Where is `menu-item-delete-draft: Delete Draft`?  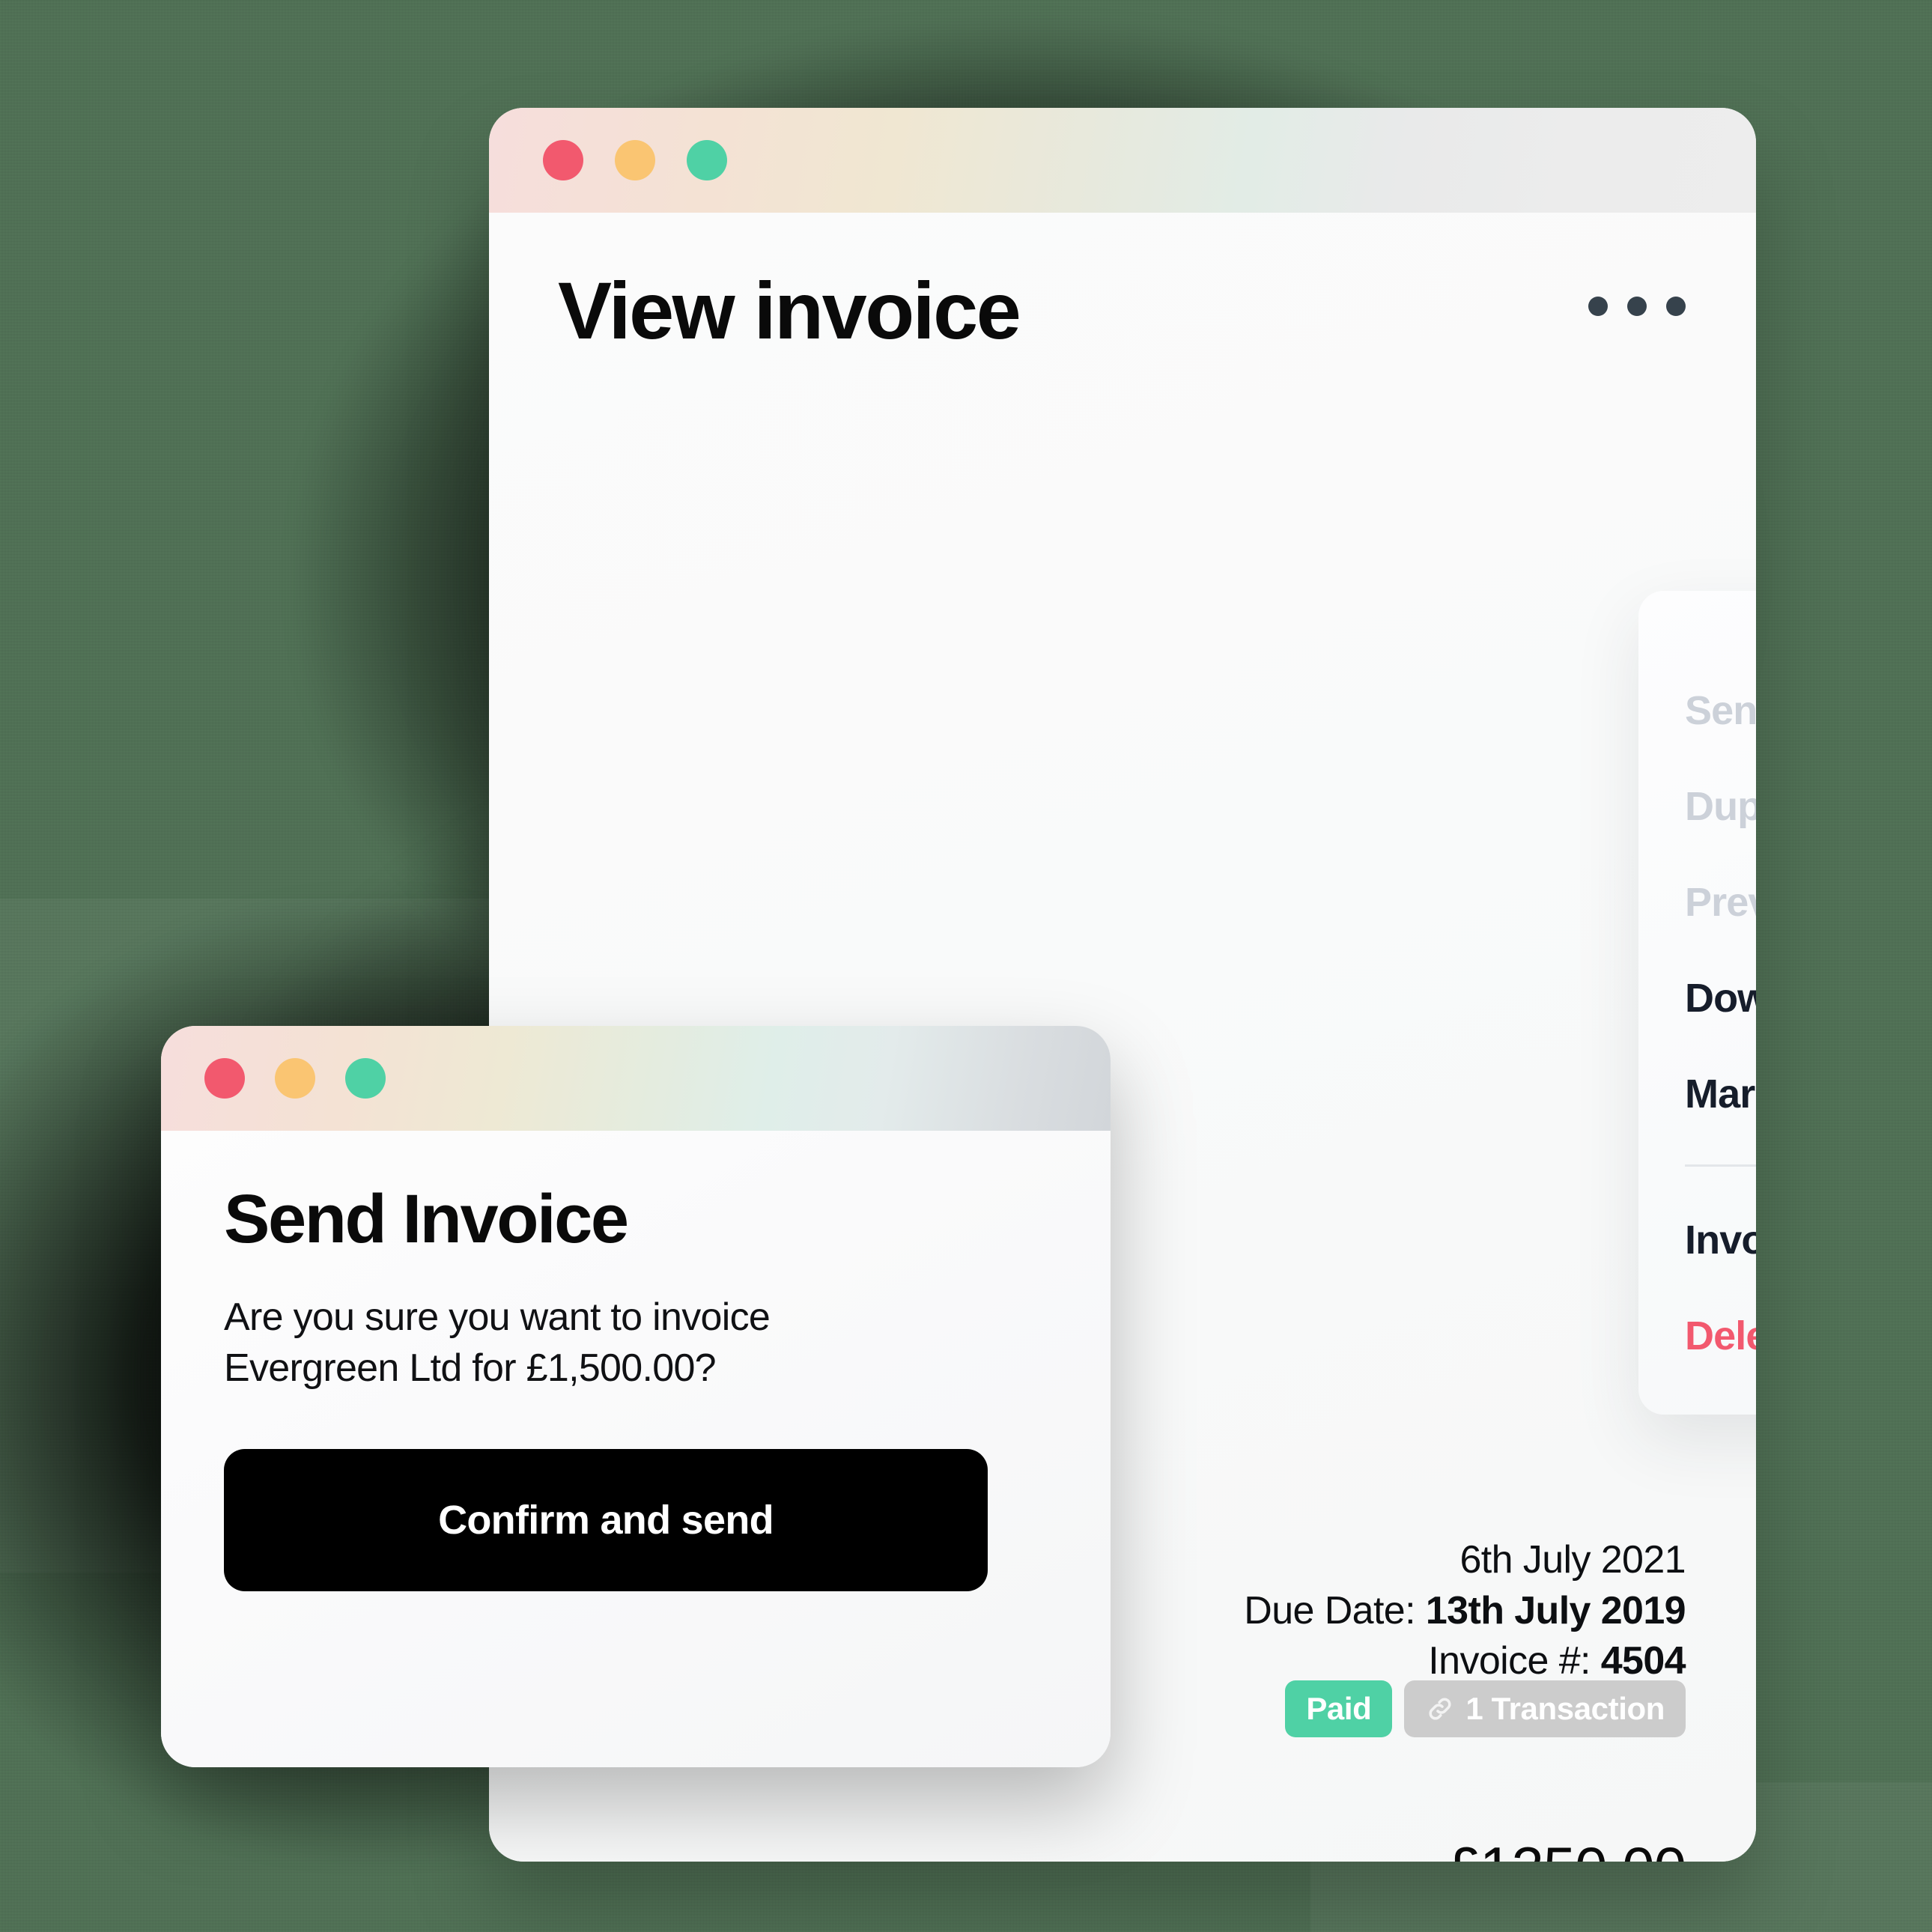 menu-item-delete-draft: Delete Draft is located at coordinates (1697, 1336).